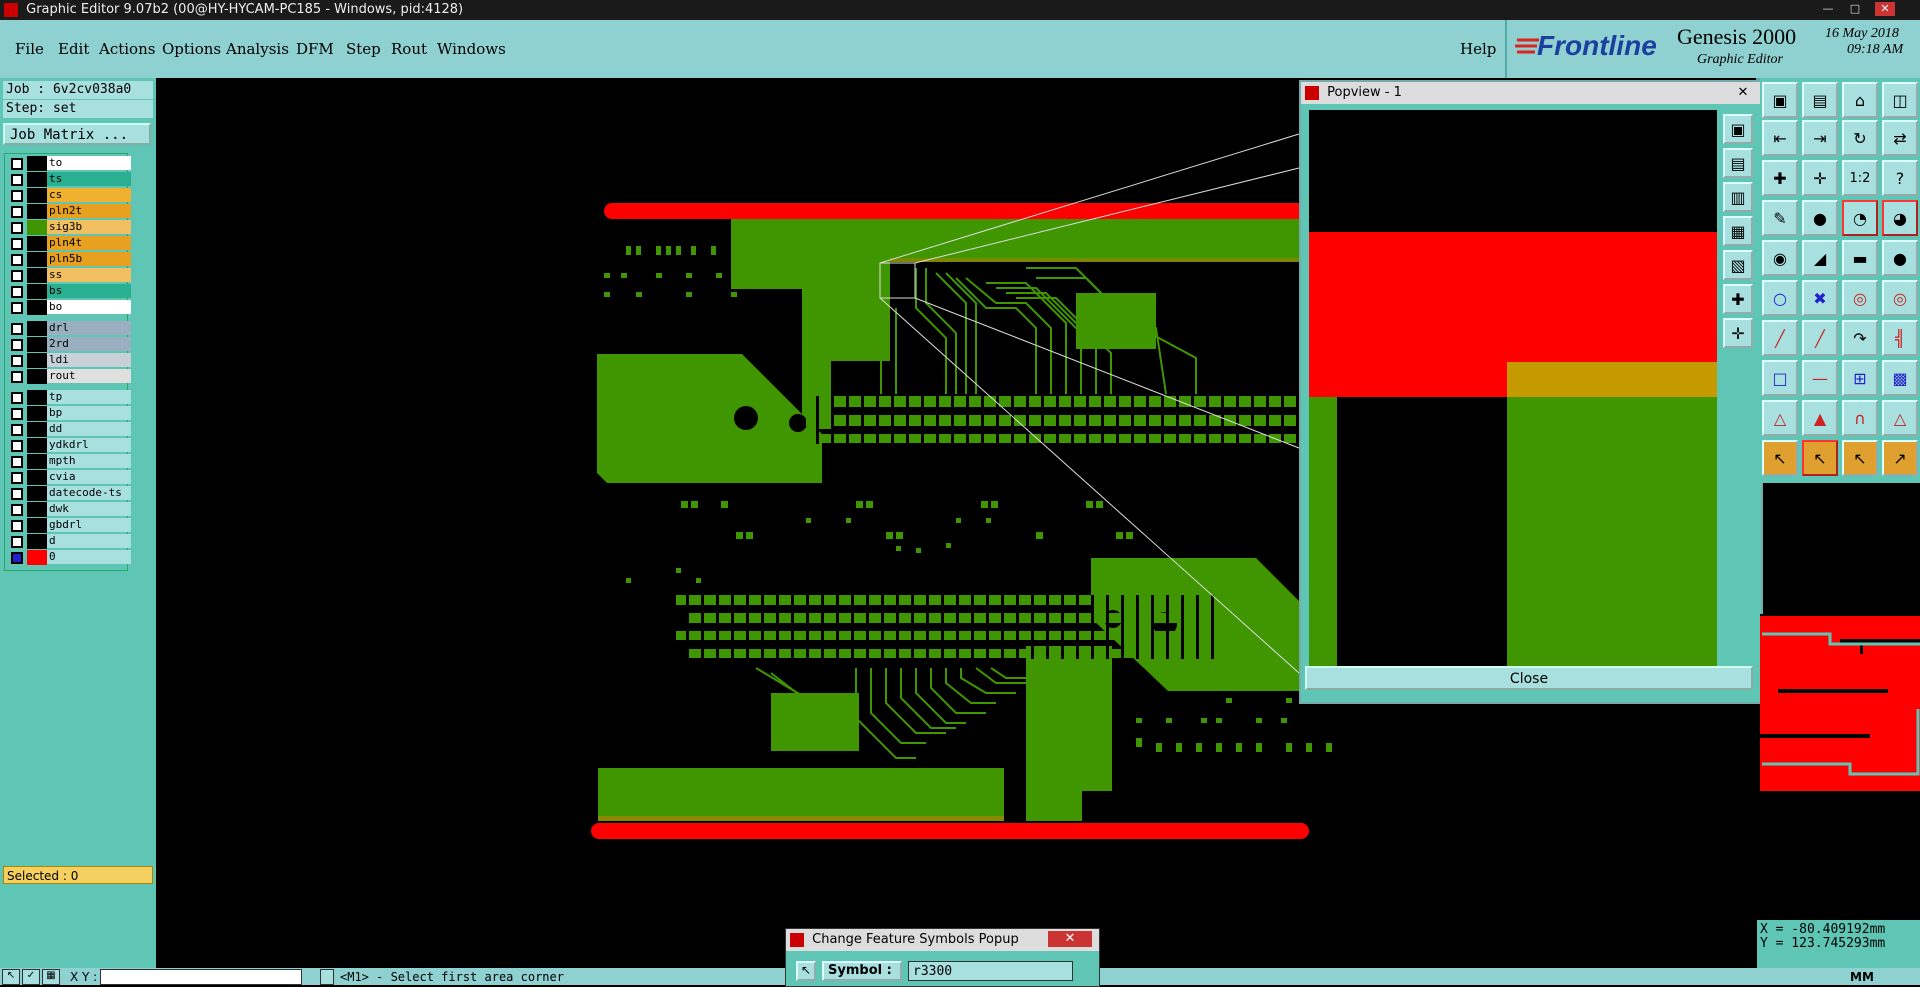 The width and height of the screenshot is (1920, 987). I want to click on open-icon: ▣, so click(1780, 100).